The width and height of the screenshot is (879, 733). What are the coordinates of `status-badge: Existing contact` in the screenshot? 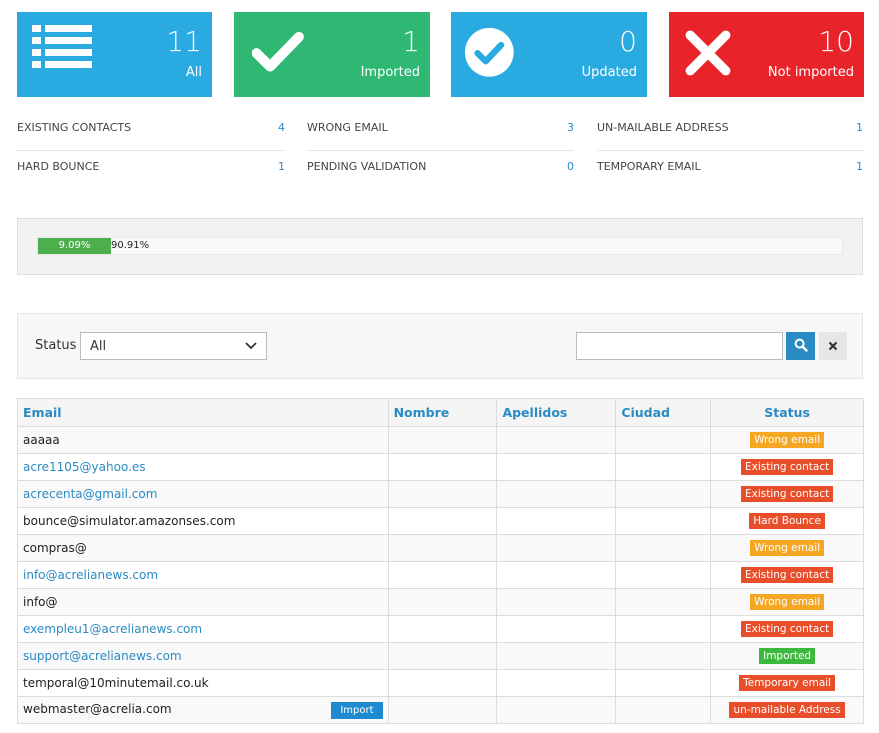 It's located at (787, 494).